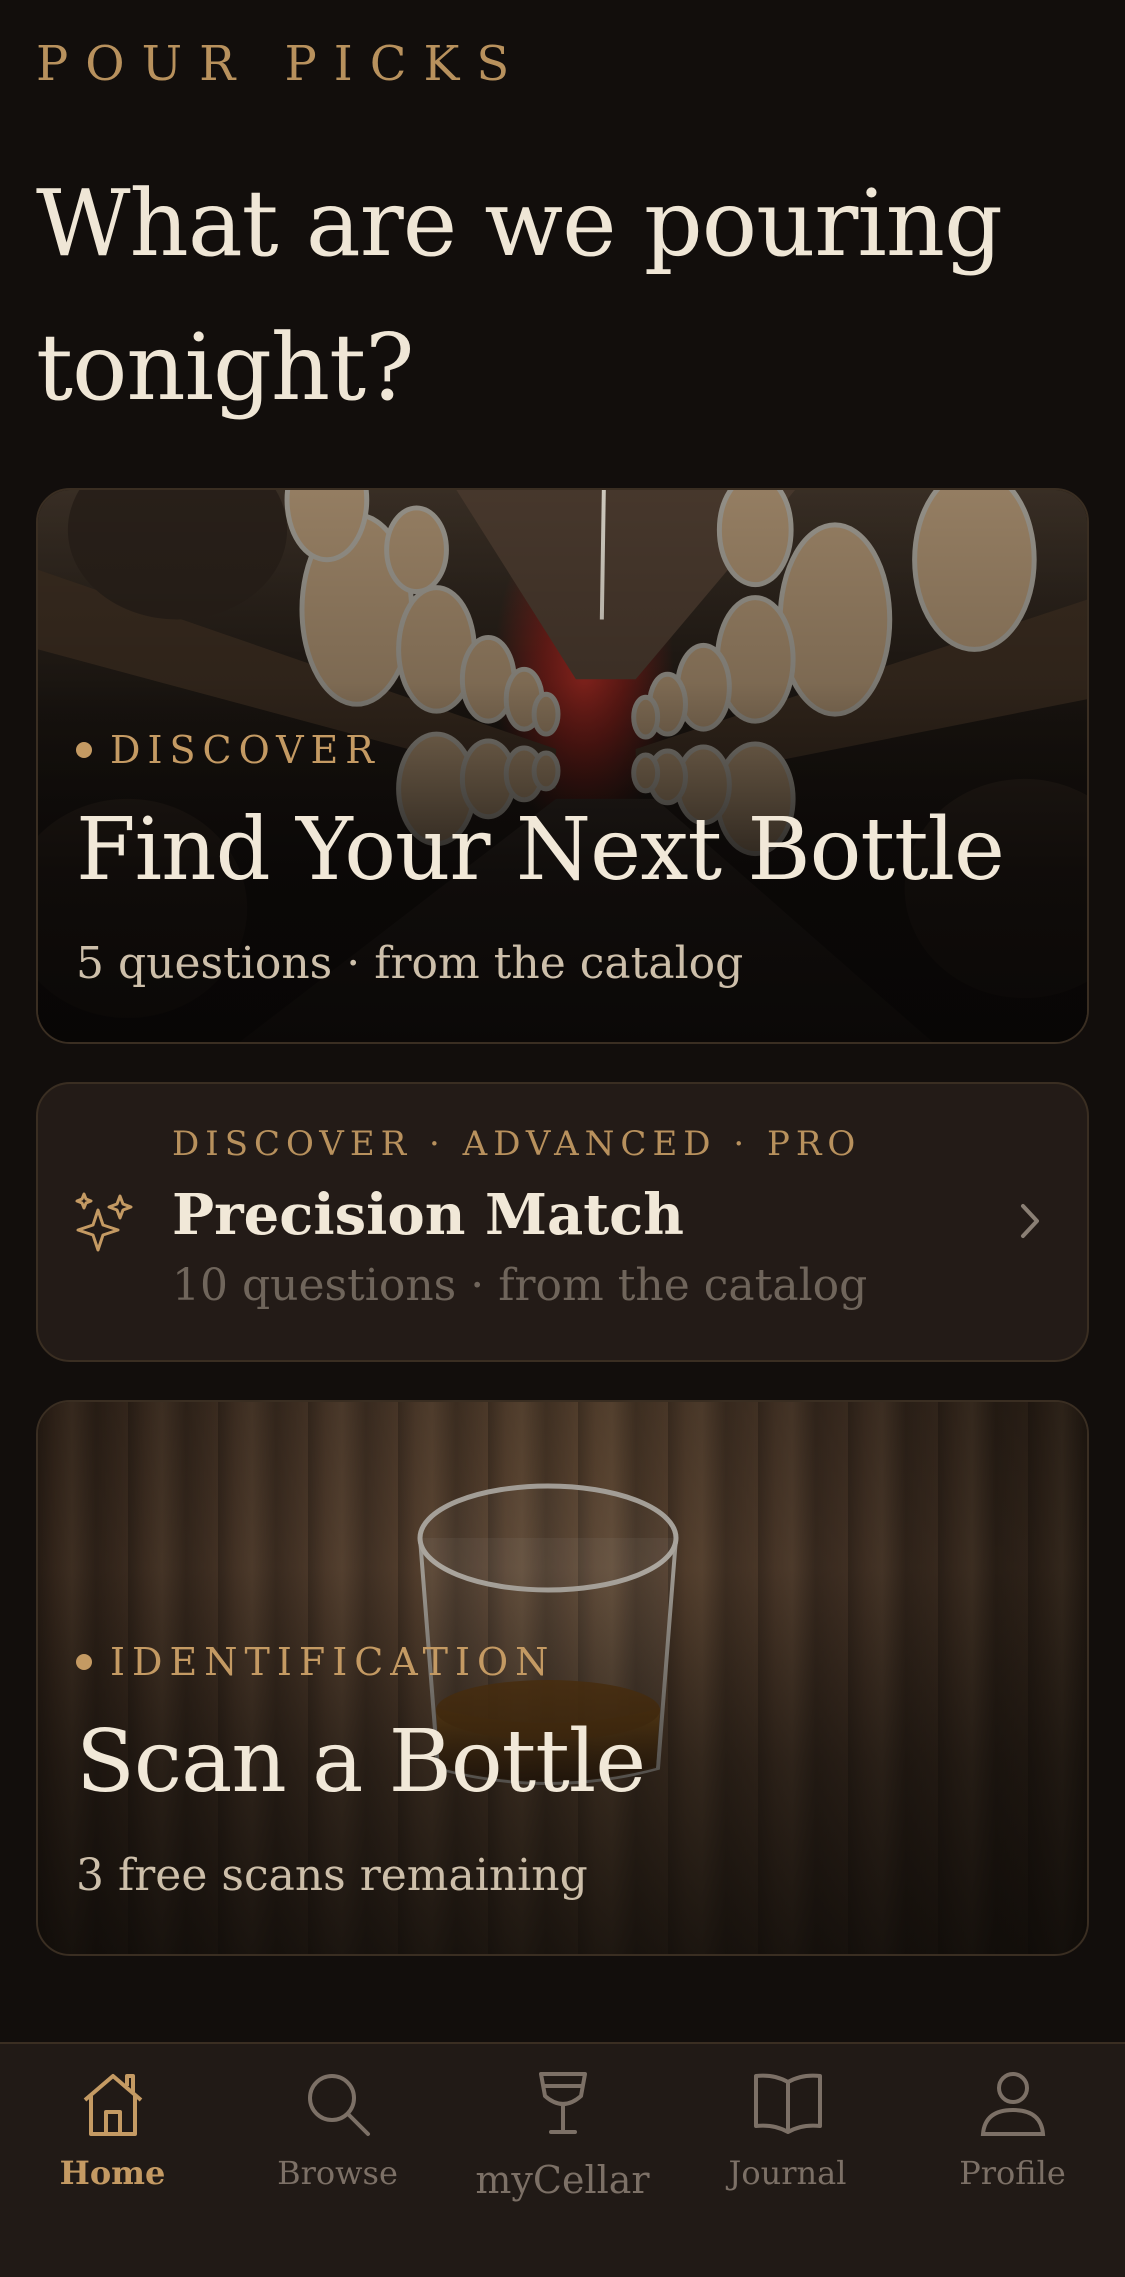 This screenshot has width=1125, height=2277. I want to click on tab-label: Home, so click(112, 2173).